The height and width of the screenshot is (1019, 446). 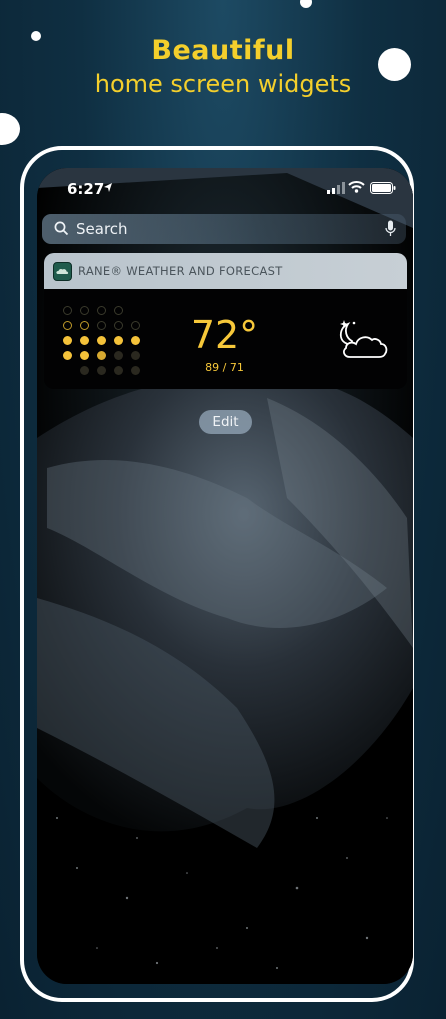 What do you see at coordinates (336, 188) in the screenshot?
I see `signal-icon` at bounding box center [336, 188].